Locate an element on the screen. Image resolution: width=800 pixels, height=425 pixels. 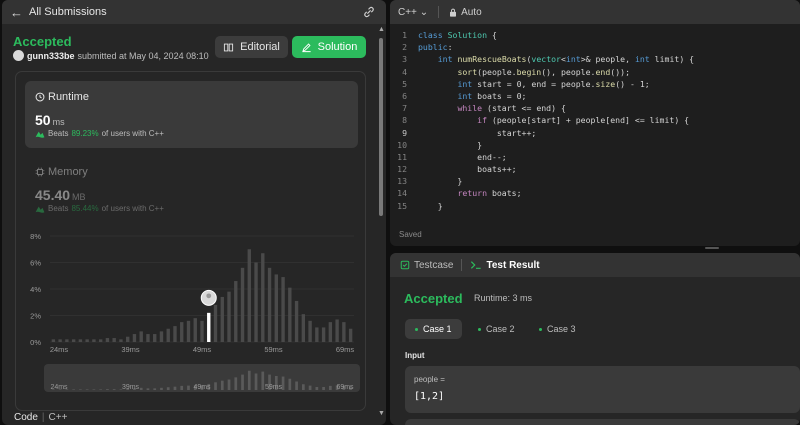
runtime-beats-pct: 89.23% is located at coordinates (85, 133).